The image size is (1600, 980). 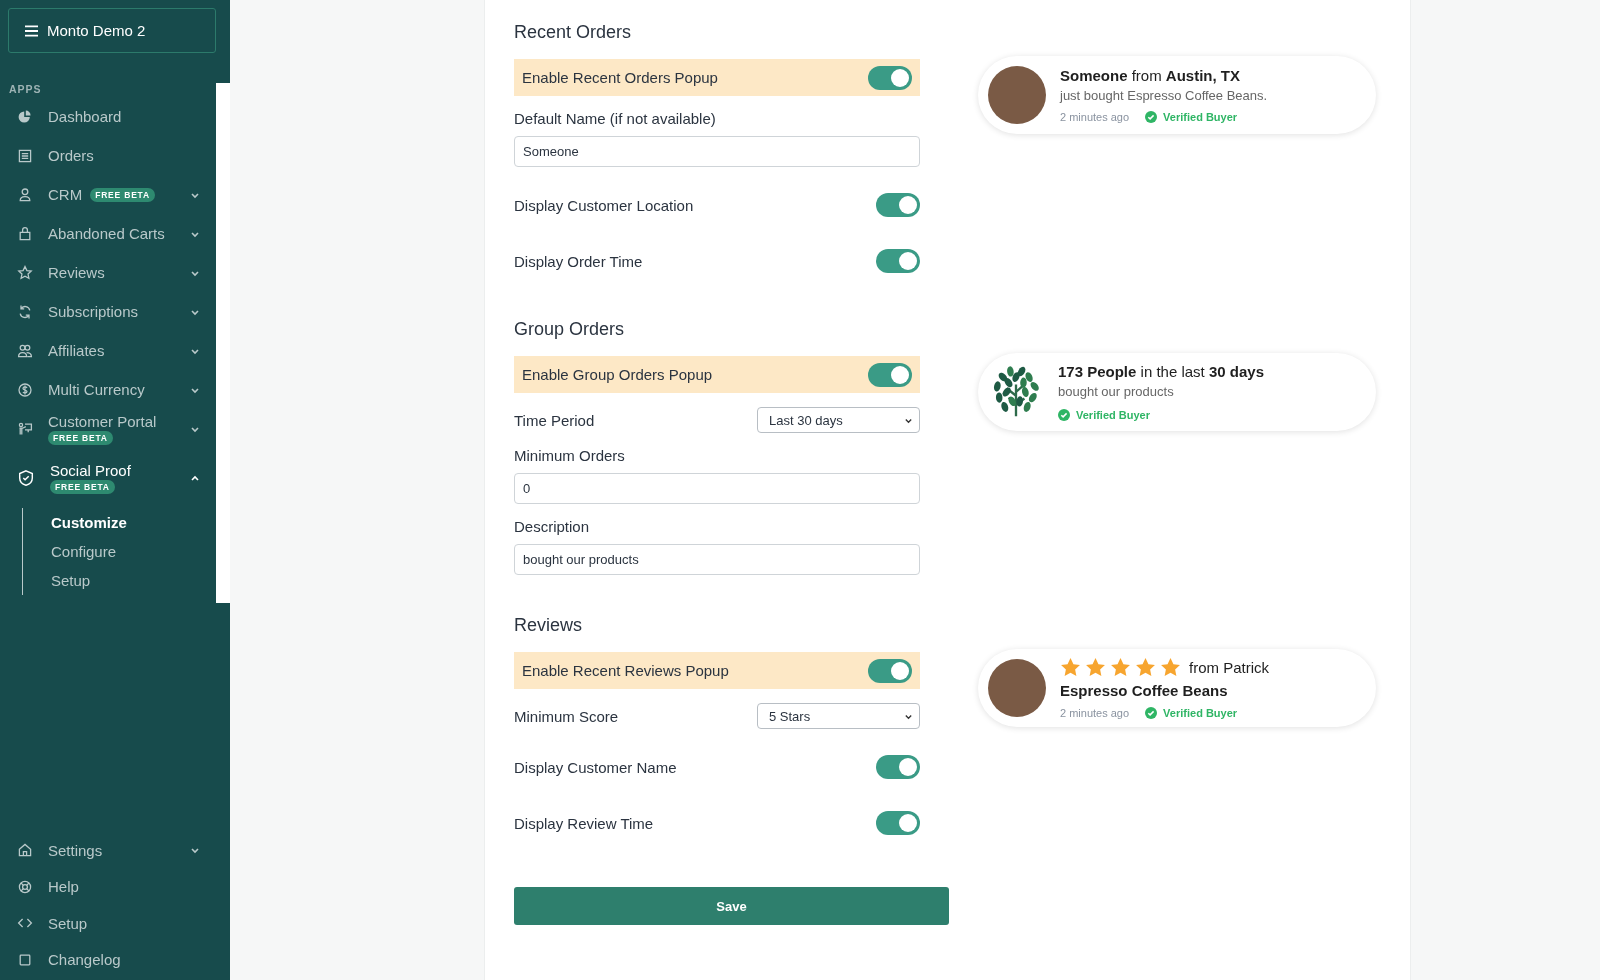 What do you see at coordinates (68, 923) in the screenshot?
I see `item-label: Setup` at bounding box center [68, 923].